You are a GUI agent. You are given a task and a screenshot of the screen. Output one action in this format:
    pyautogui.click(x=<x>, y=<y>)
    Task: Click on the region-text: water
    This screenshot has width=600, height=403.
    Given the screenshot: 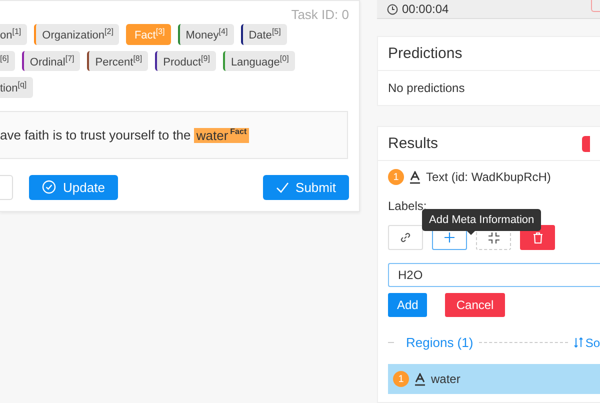 What is the action you would take?
    pyautogui.click(x=445, y=379)
    